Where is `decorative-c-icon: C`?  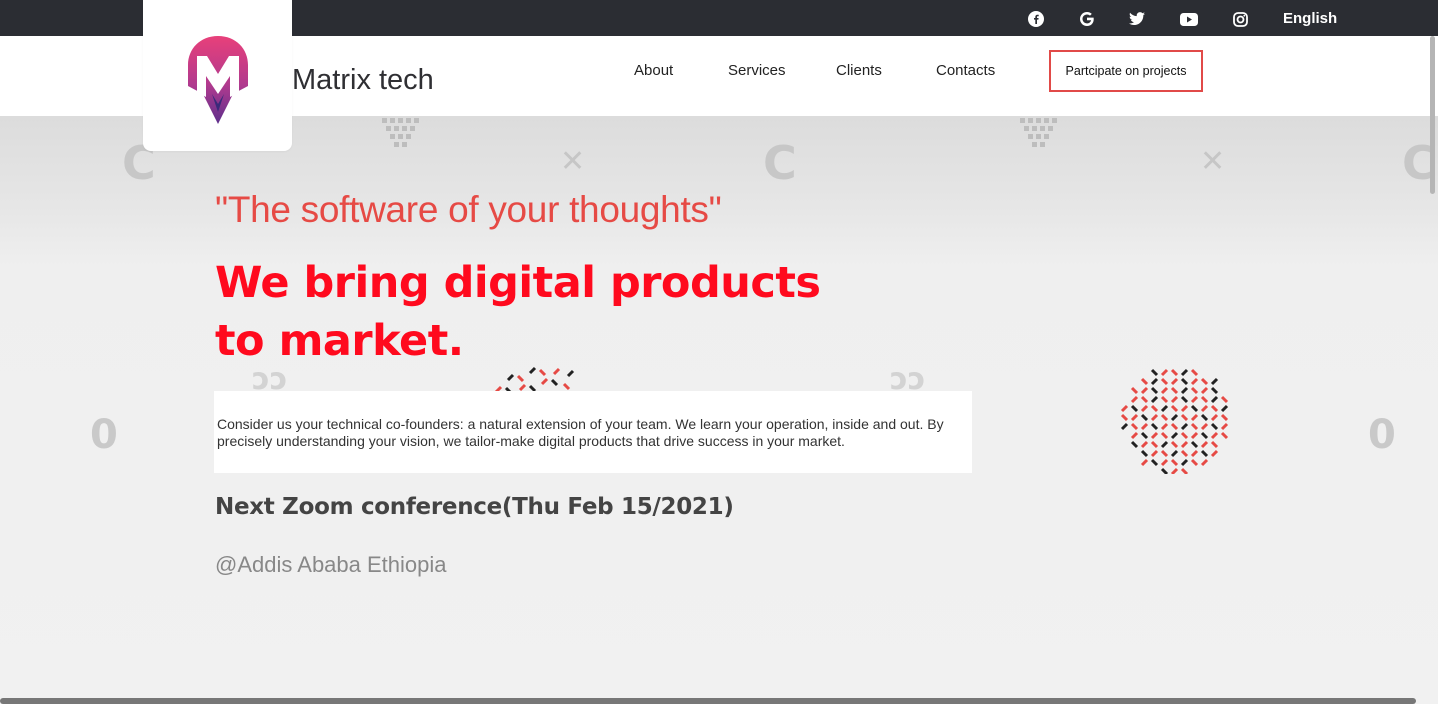 decorative-c-icon: C is located at coordinates (780, 163).